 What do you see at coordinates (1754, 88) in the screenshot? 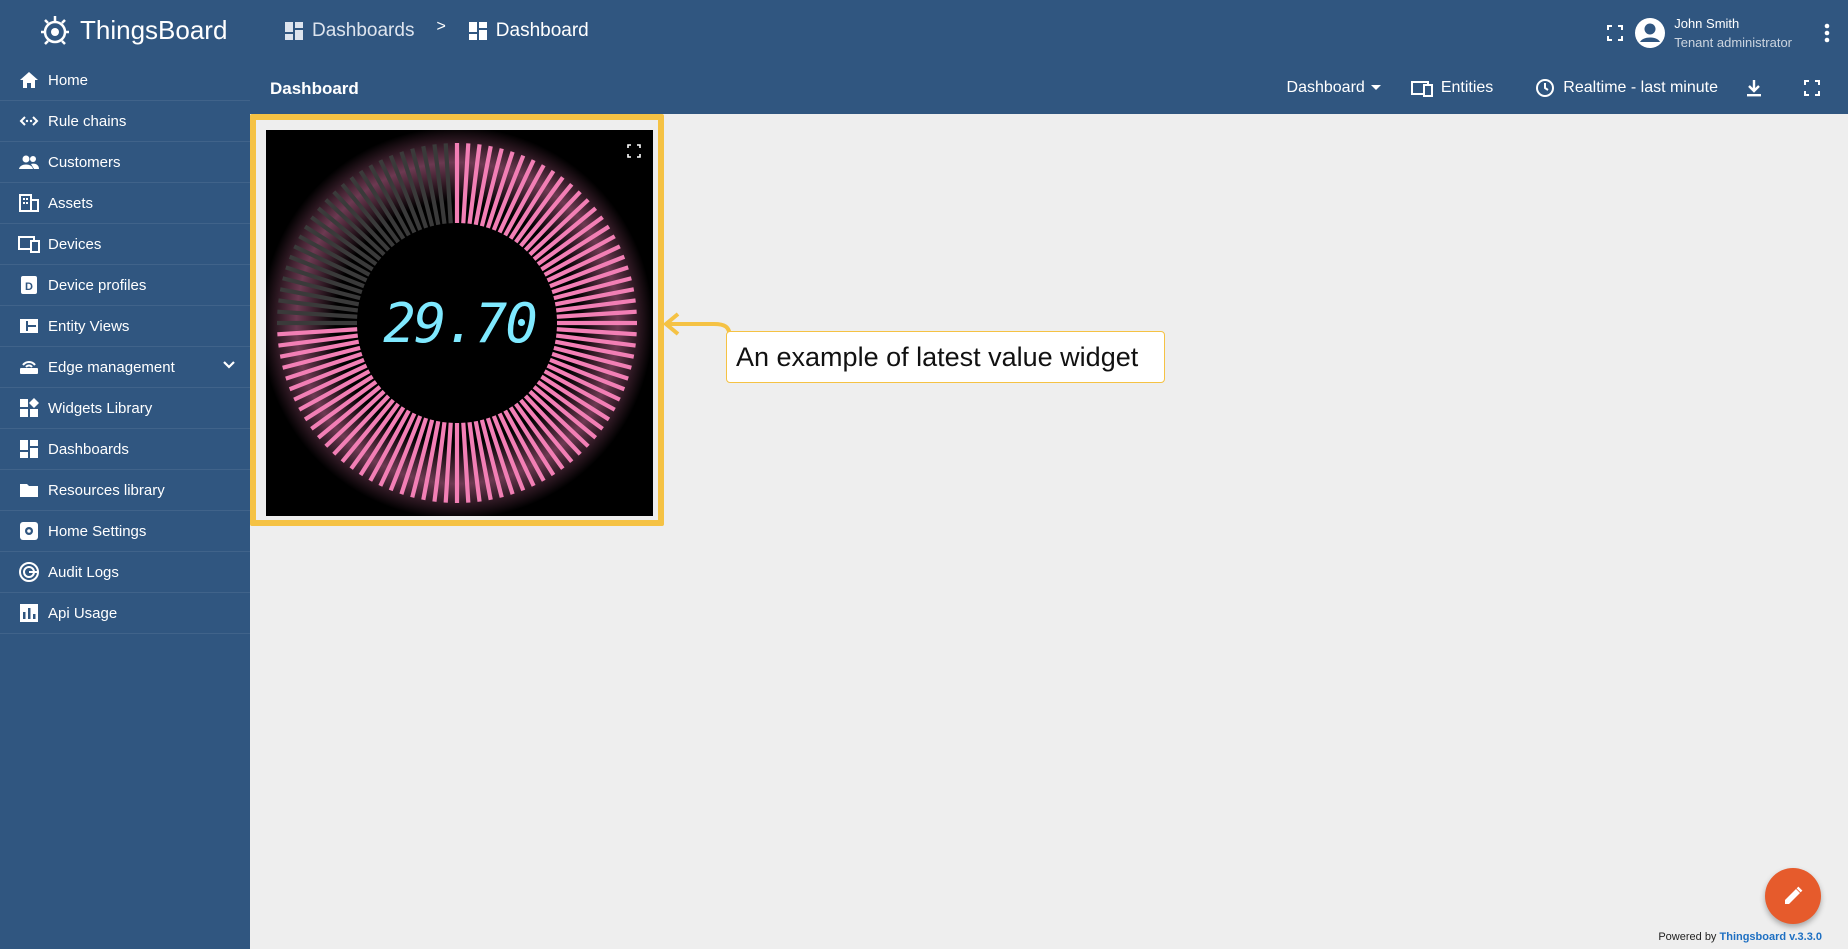
I see `download-icon` at bounding box center [1754, 88].